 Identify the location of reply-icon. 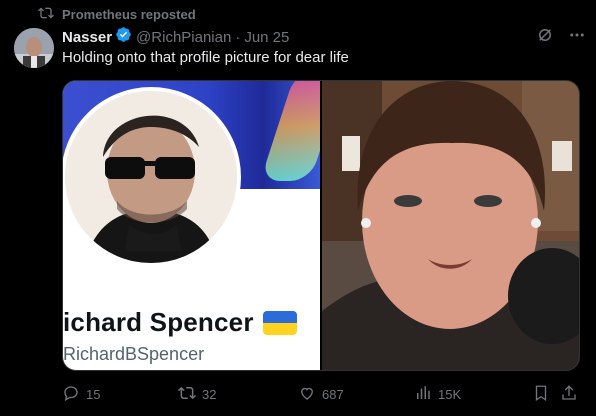
(71, 394).